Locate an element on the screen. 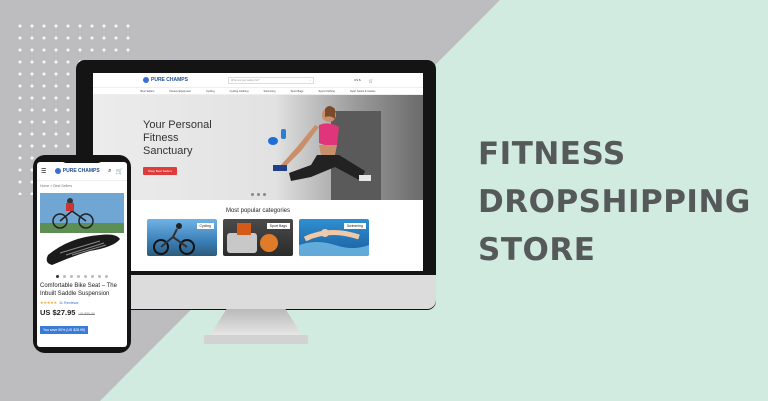 This screenshot has height=401, width=768. nav-item-sport-socks: Sport Socks & Insoles is located at coordinates (362, 91).